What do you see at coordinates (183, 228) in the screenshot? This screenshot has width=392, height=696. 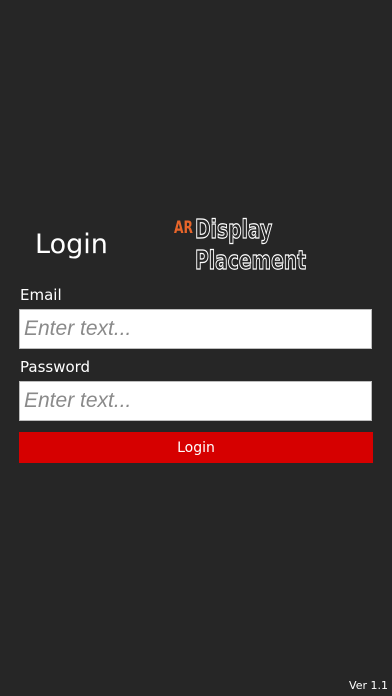 I see `logo-ar-text: AR` at bounding box center [183, 228].